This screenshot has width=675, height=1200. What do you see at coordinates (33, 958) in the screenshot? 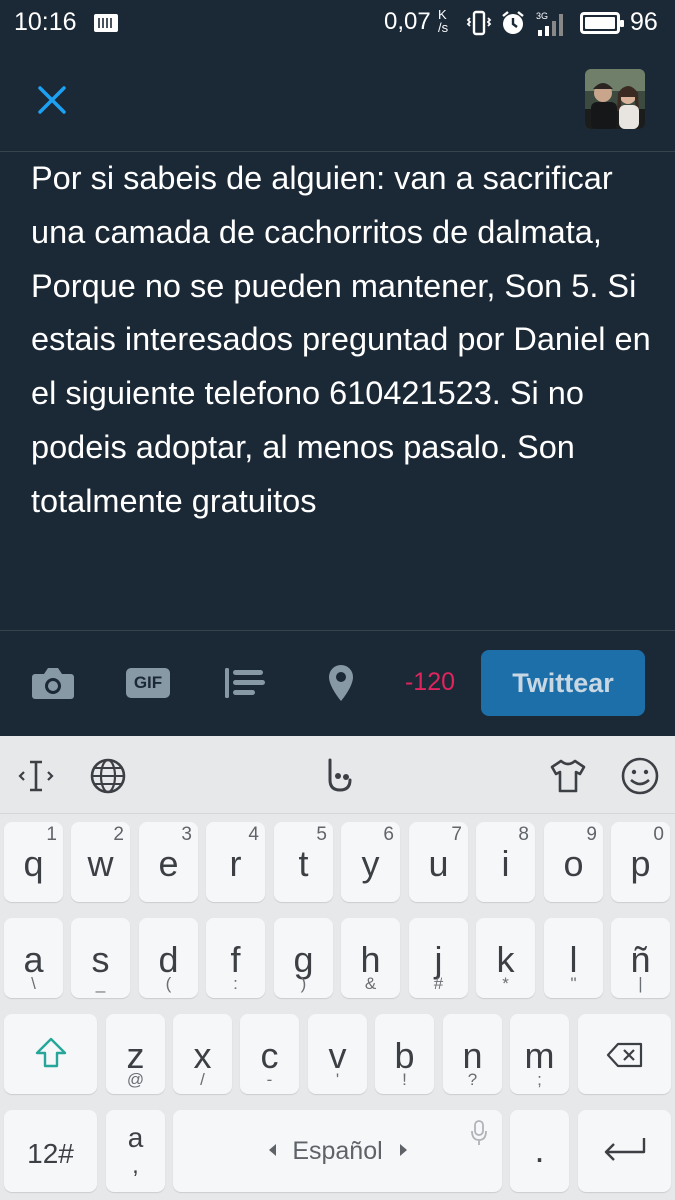
I see `key-a: a \` at bounding box center [33, 958].